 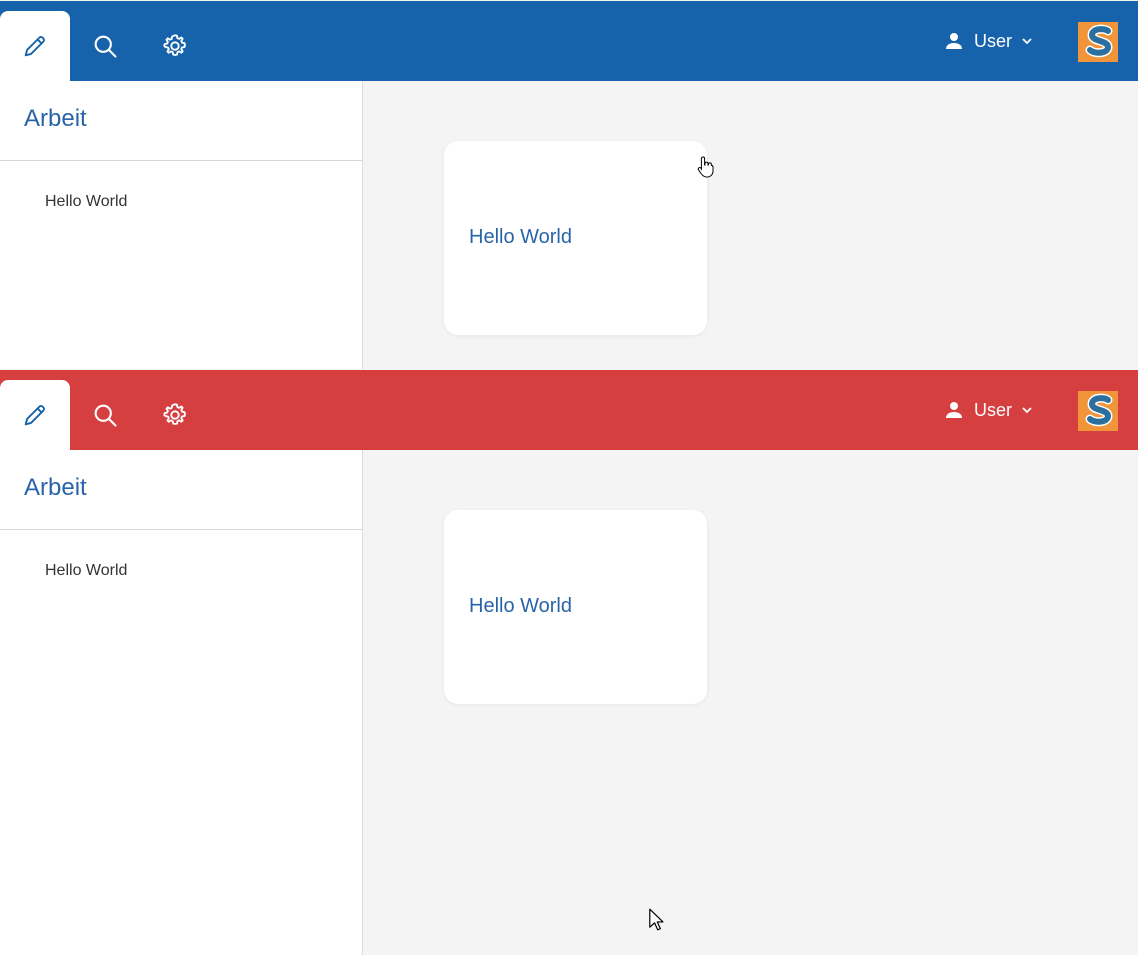 What do you see at coordinates (705, 167) in the screenshot?
I see `hand-cursor-icon` at bounding box center [705, 167].